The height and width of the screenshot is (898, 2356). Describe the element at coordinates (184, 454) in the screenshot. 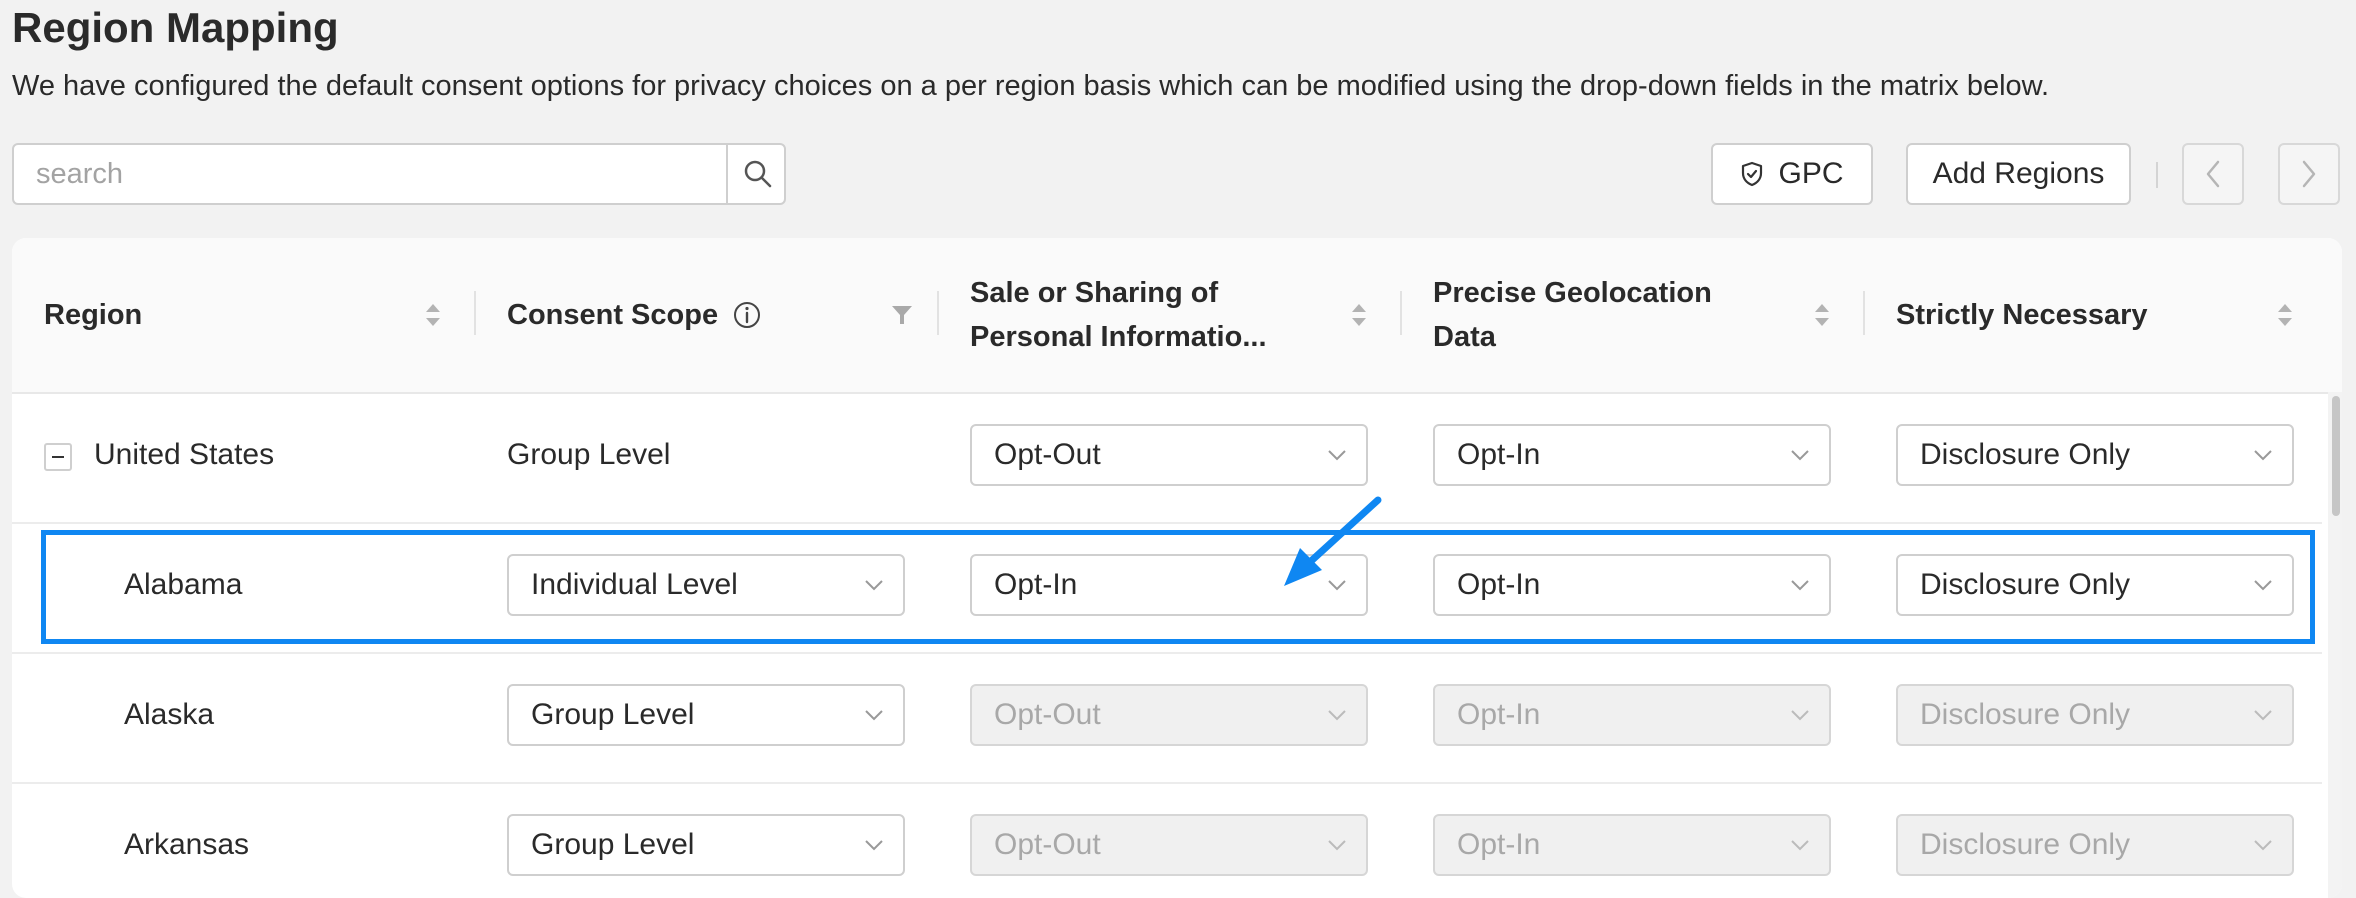

I see `region-name: United States` at that location.